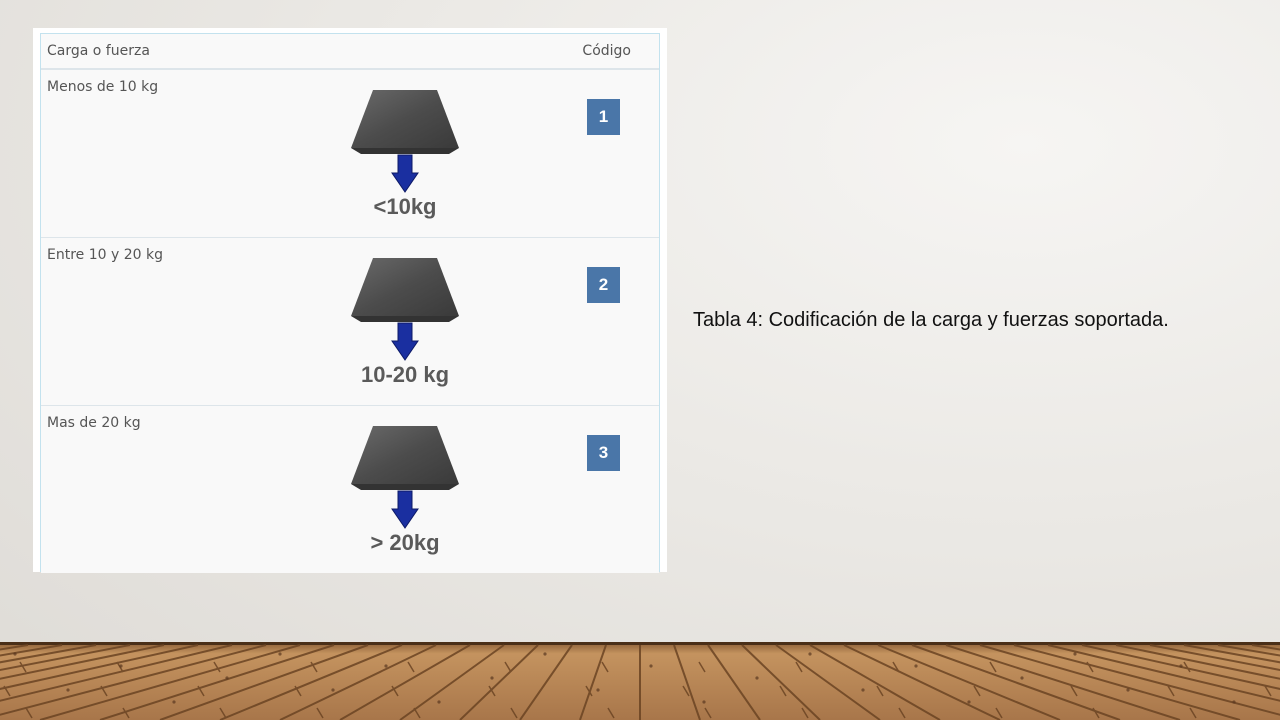 This screenshot has width=1280, height=720. What do you see at coordinates (94, 423) in the screenshot?
I see `row-label: Mas de 20 kg` at bounding box center [94, 423].